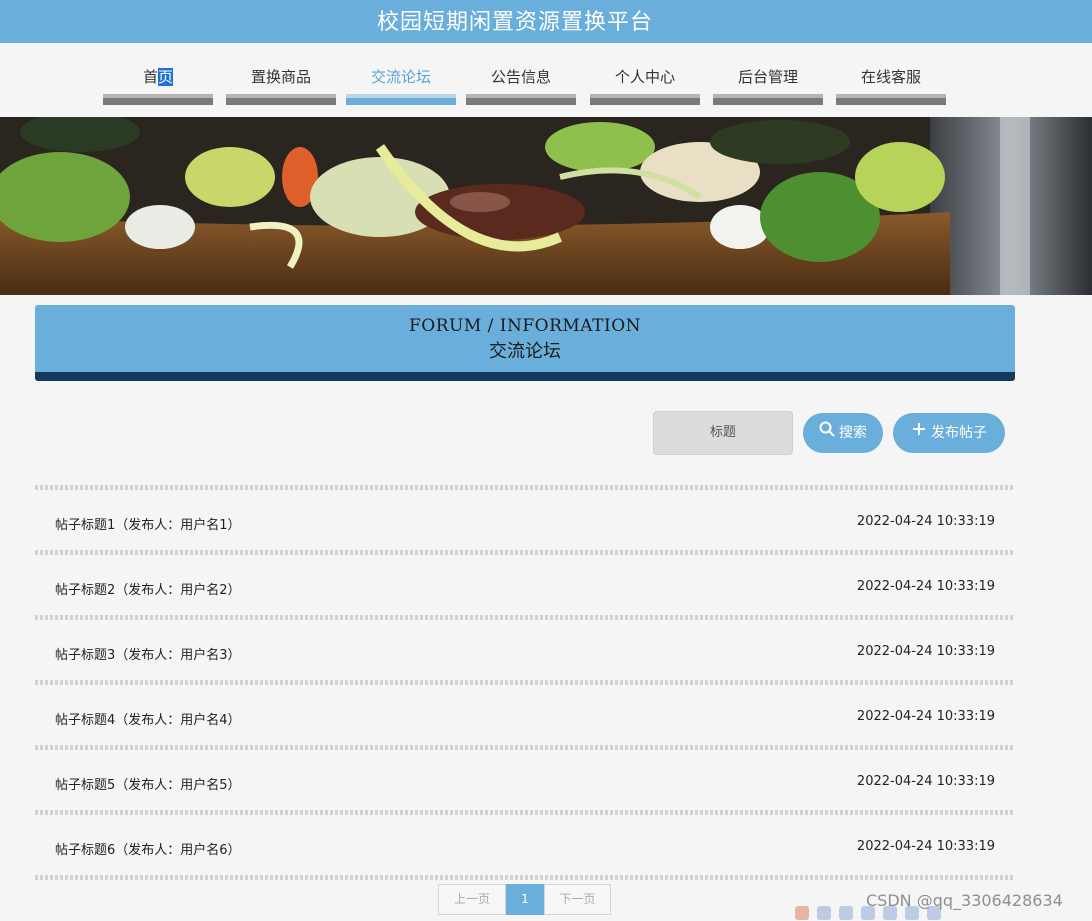 This screenshot has height=921, width=1092. I want to click on post-row: 帖子标题4（发布人：用户名4） 2022-04-24 10:33:19, so click(525, 715).